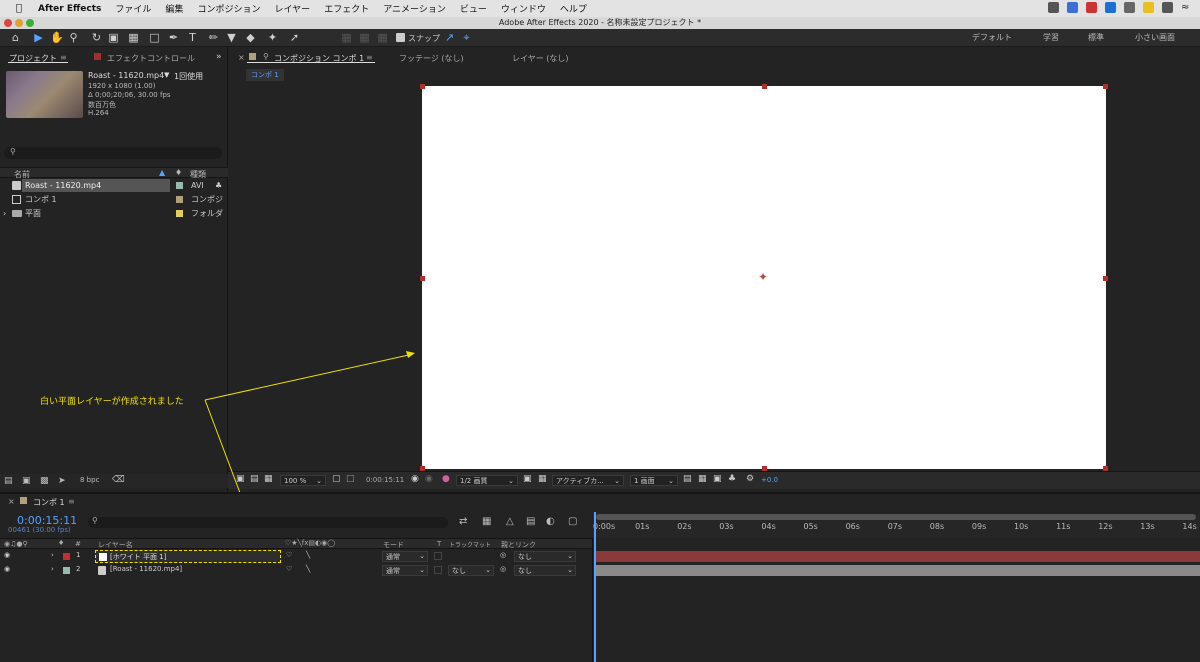  What do you see at coordinates (78, 569) in the screenshot?
I see `layer-number: 2` at bounding box center [78, 569].